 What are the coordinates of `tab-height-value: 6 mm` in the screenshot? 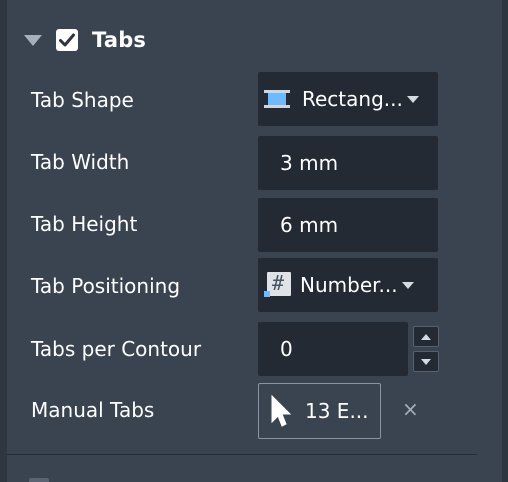 It's located at (309, 225).